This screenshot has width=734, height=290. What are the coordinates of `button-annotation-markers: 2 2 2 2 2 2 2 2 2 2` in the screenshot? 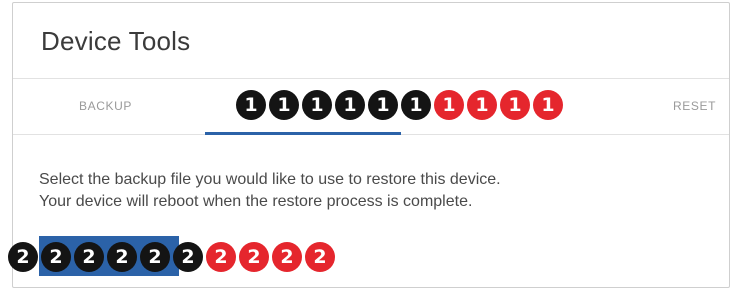 It's located at (171, 257).